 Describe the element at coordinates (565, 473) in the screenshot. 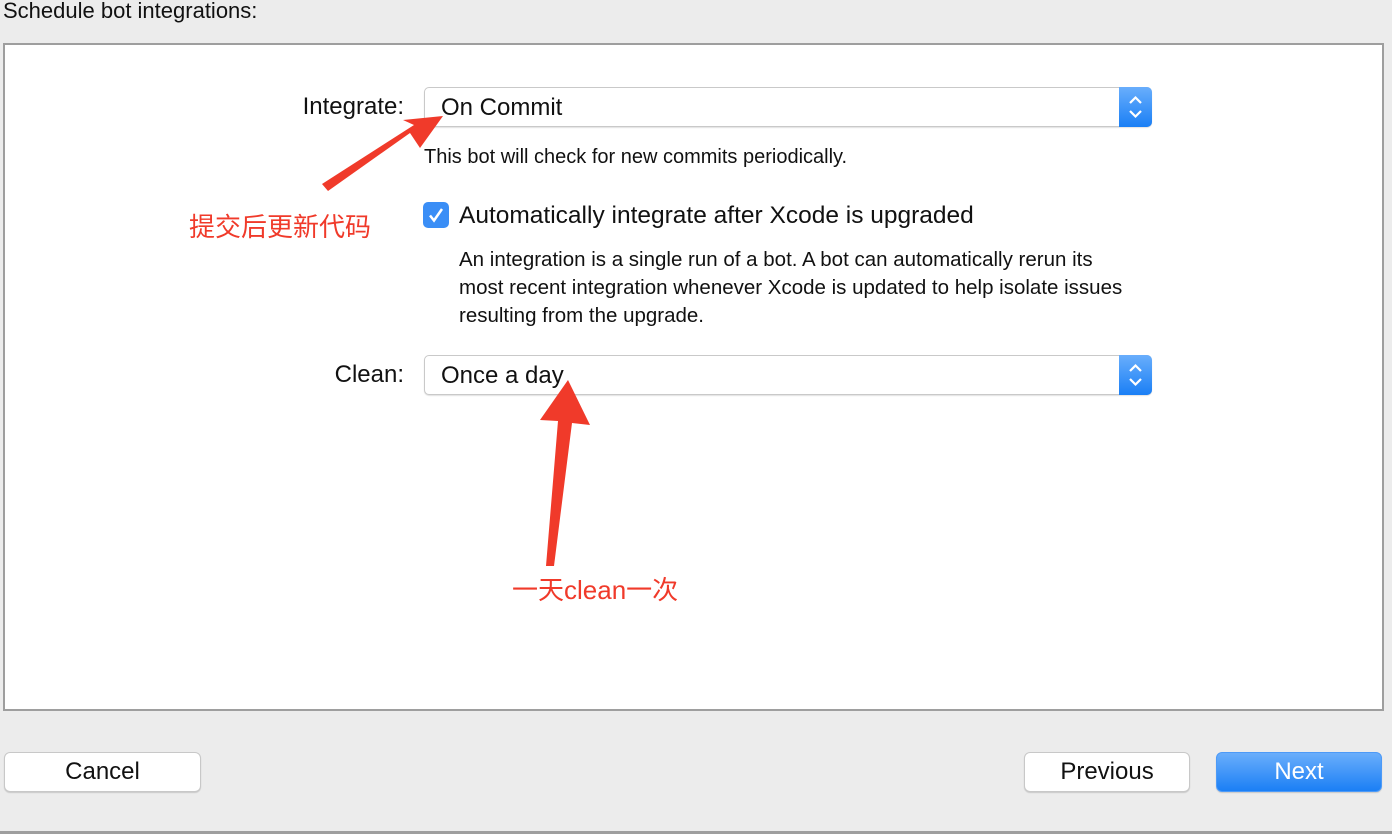

I see `arrow-to-clean-icon` at that location.